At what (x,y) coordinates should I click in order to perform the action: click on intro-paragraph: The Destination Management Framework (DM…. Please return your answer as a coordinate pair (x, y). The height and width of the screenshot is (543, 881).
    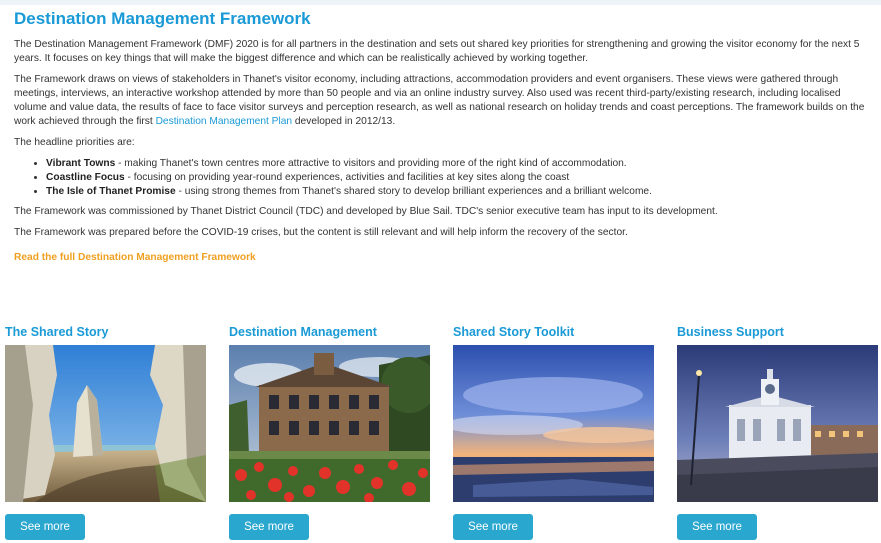
    Looking at the image, I should click on (437, 51).